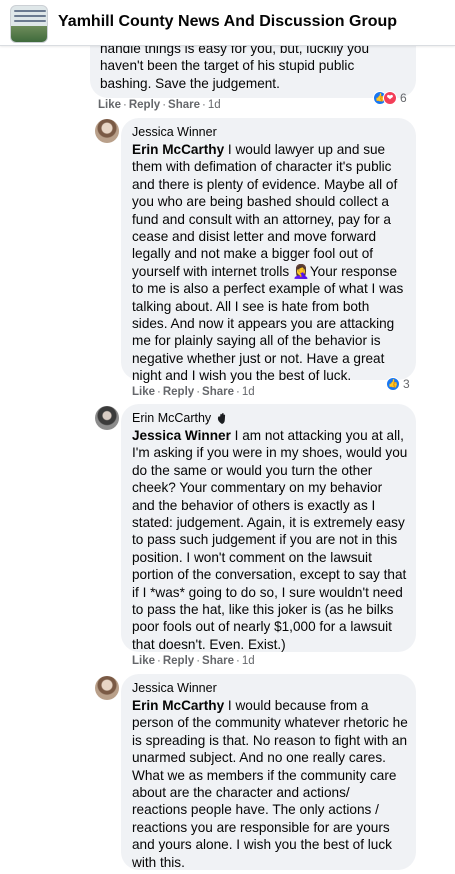 Image resolution: width=455 pixels, height=874 pixels. What do you see at coordinates (270, 418) in the screenshot?
I see `comment-author: Erin McCarthy` at bounding box center [270, 418].